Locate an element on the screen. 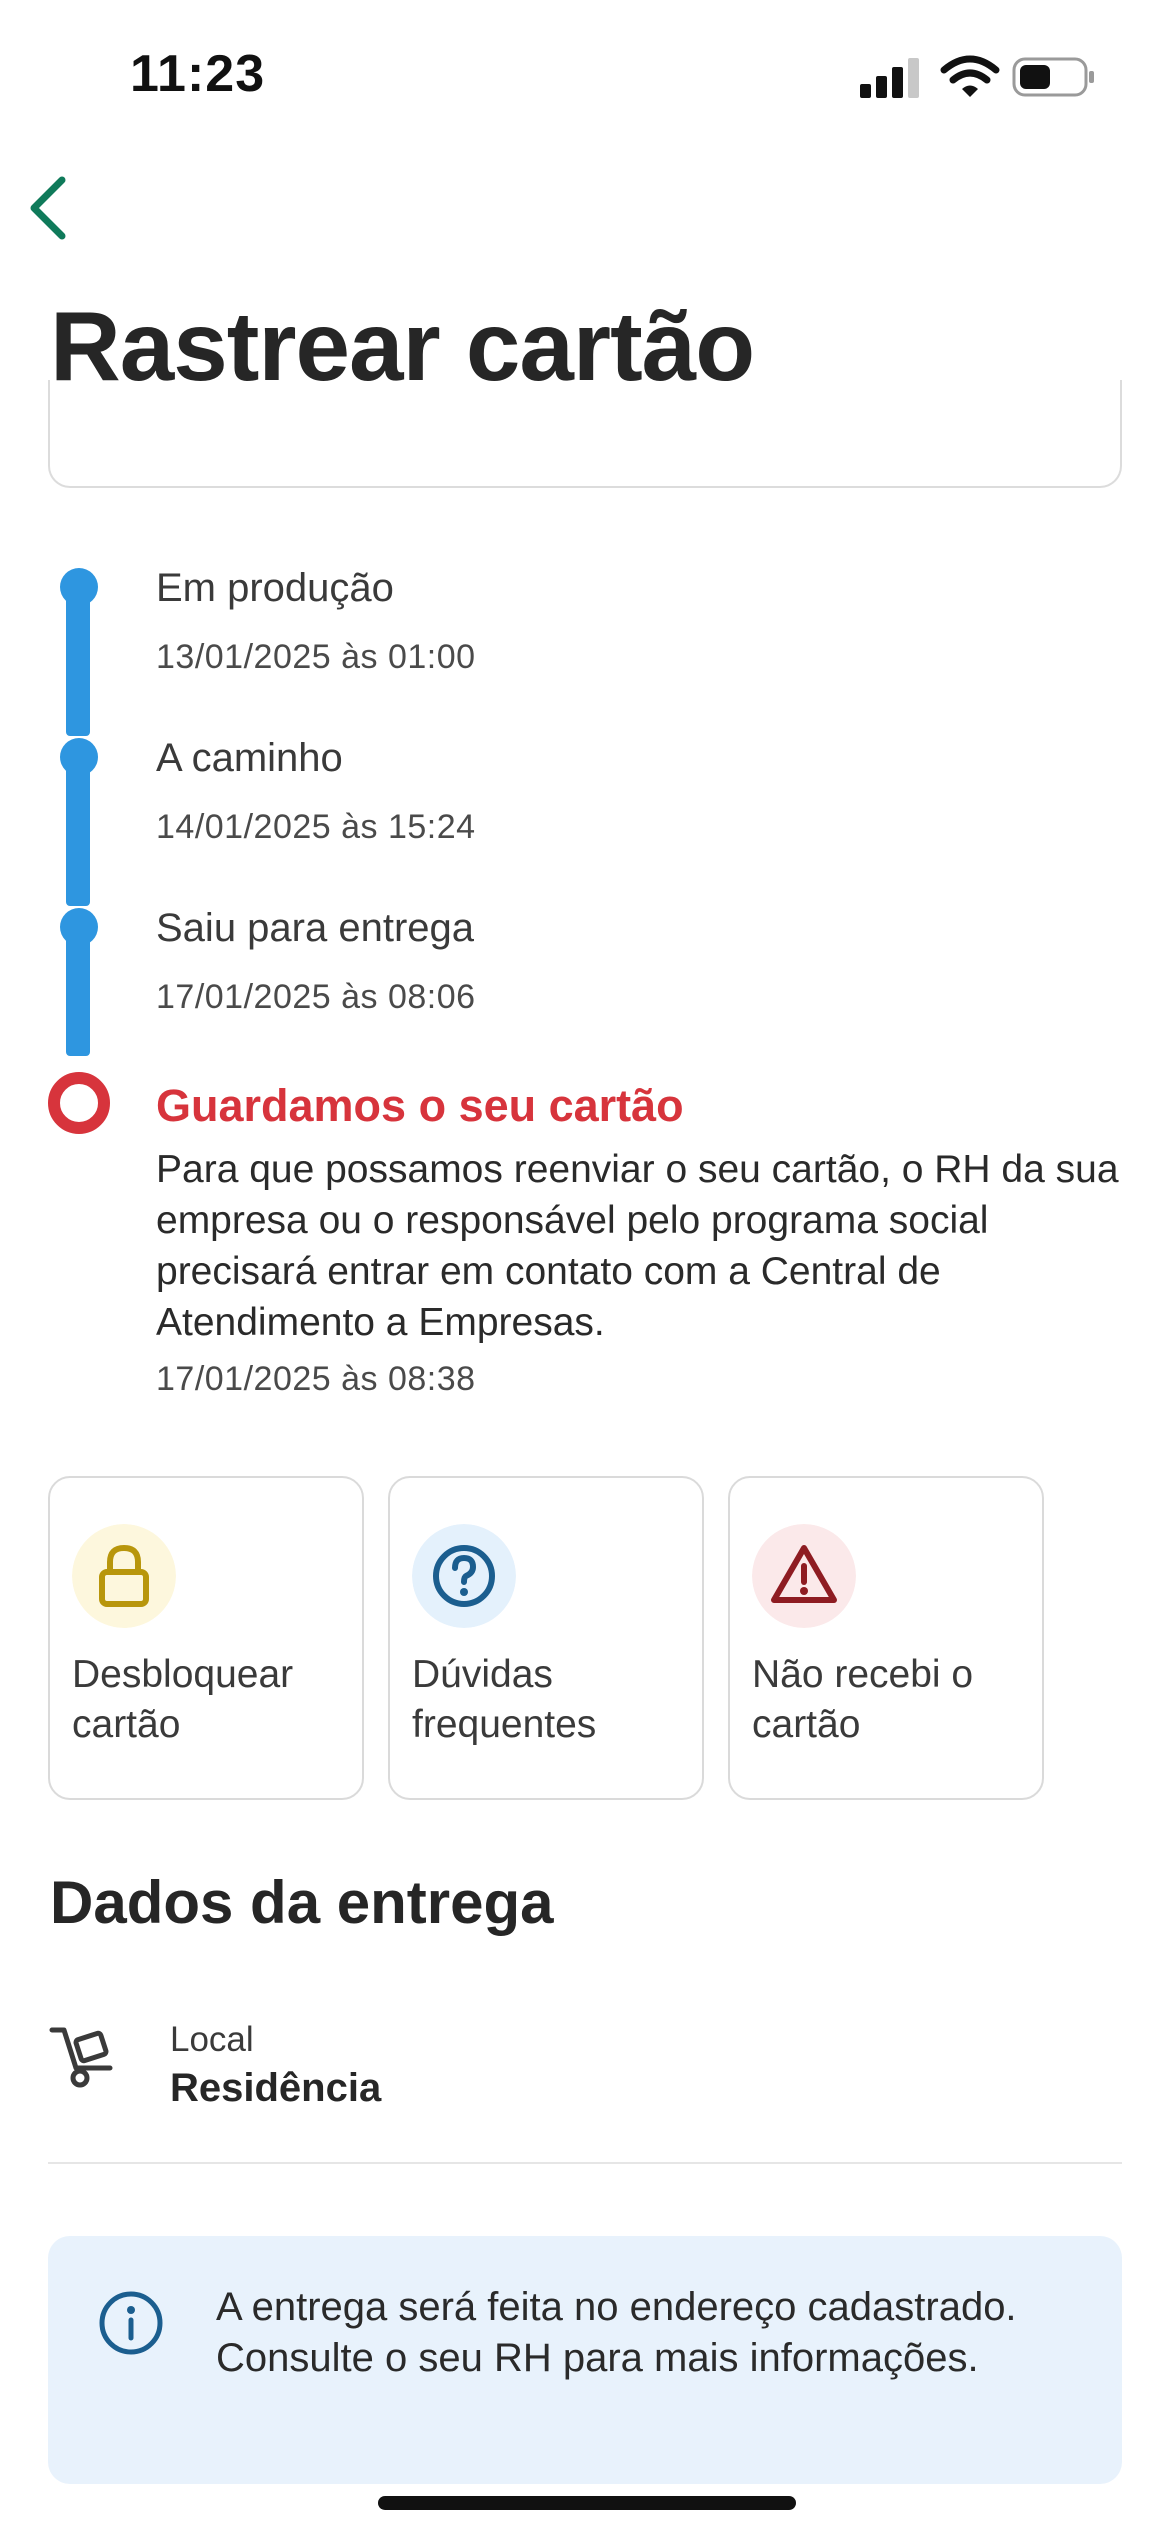 Image resolution: width=1170 pixels, height=2532 pixels. timeline-step-title: Em produção is located at coordinates (275, 588).